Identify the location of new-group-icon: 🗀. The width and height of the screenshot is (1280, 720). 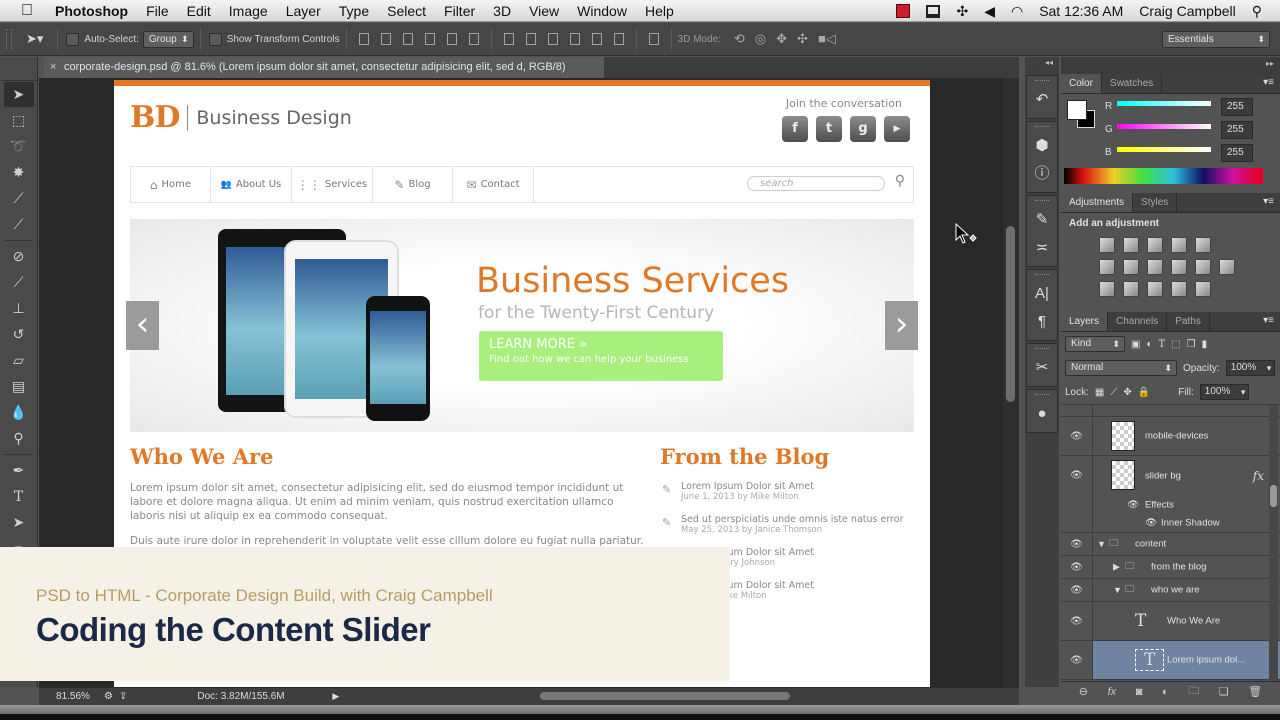
(1193, 691).